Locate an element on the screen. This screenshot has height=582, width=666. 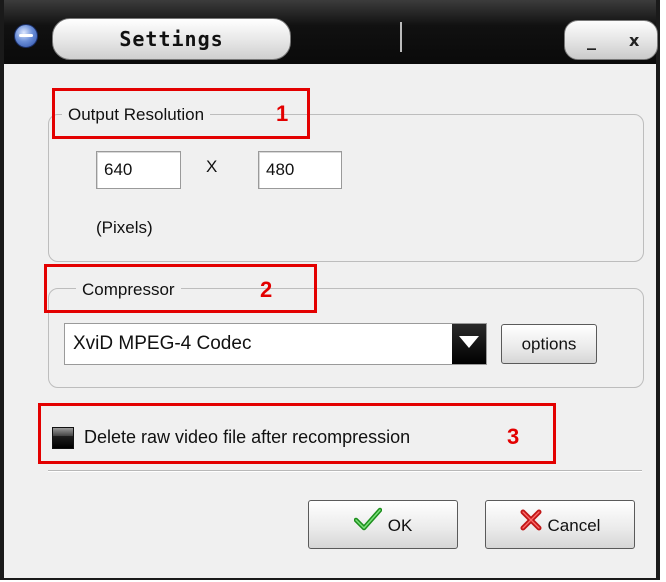
compressor-options-button: options is located at coordinates (549, 344).